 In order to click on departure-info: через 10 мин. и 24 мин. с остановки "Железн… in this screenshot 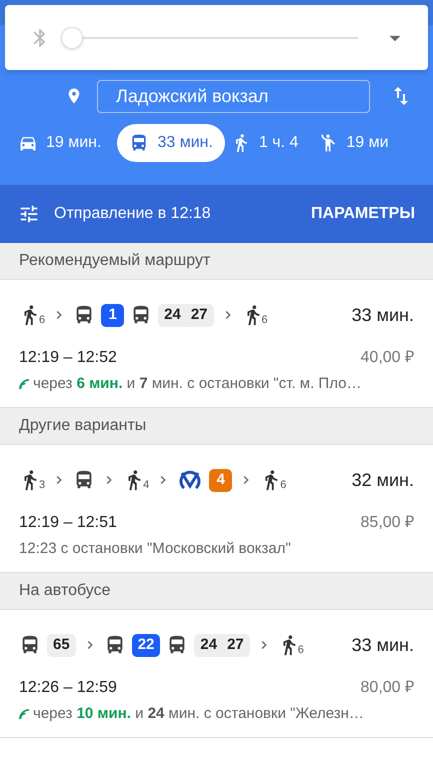, I will do `click(198, 714)`.